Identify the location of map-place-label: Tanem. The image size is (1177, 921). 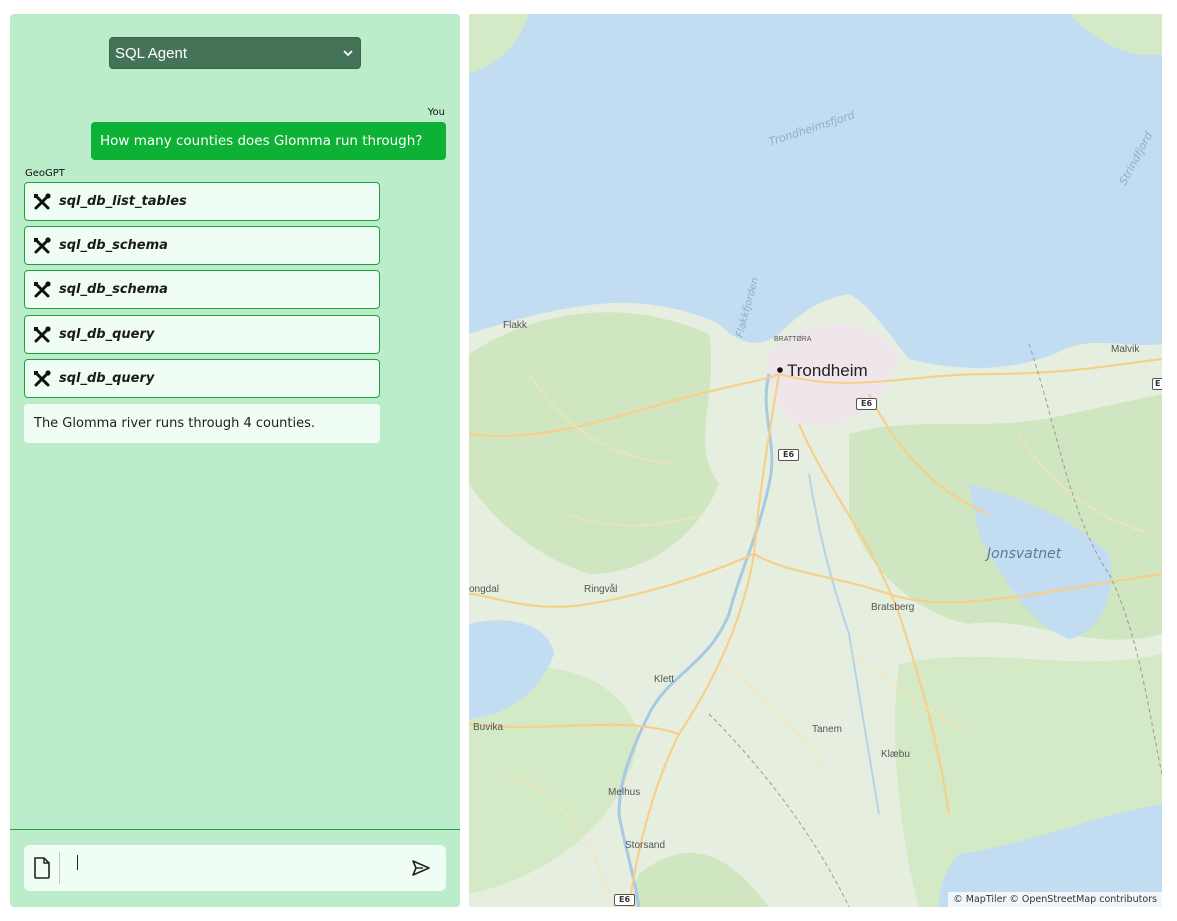
(827, 729).